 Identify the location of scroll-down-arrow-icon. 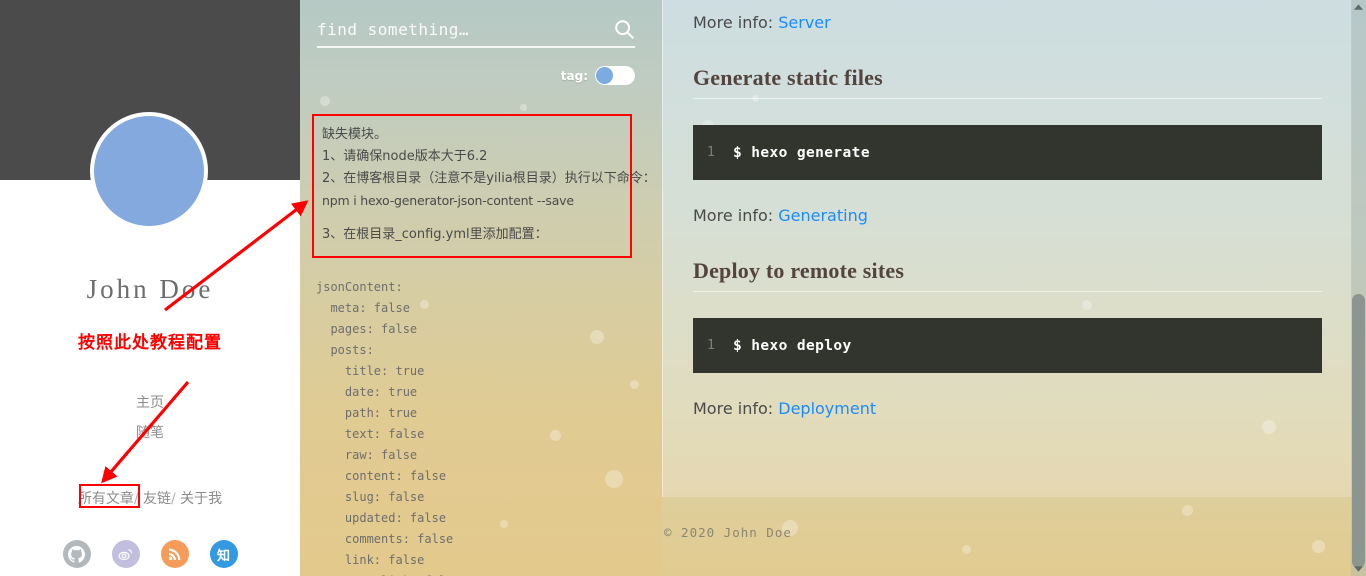
(1358, 569).